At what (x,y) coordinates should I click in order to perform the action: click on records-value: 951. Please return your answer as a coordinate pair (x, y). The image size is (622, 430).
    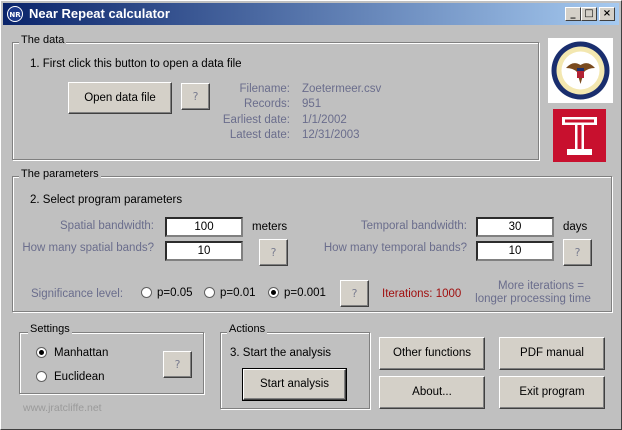
    Looking at the image, I should click on (312, 104).